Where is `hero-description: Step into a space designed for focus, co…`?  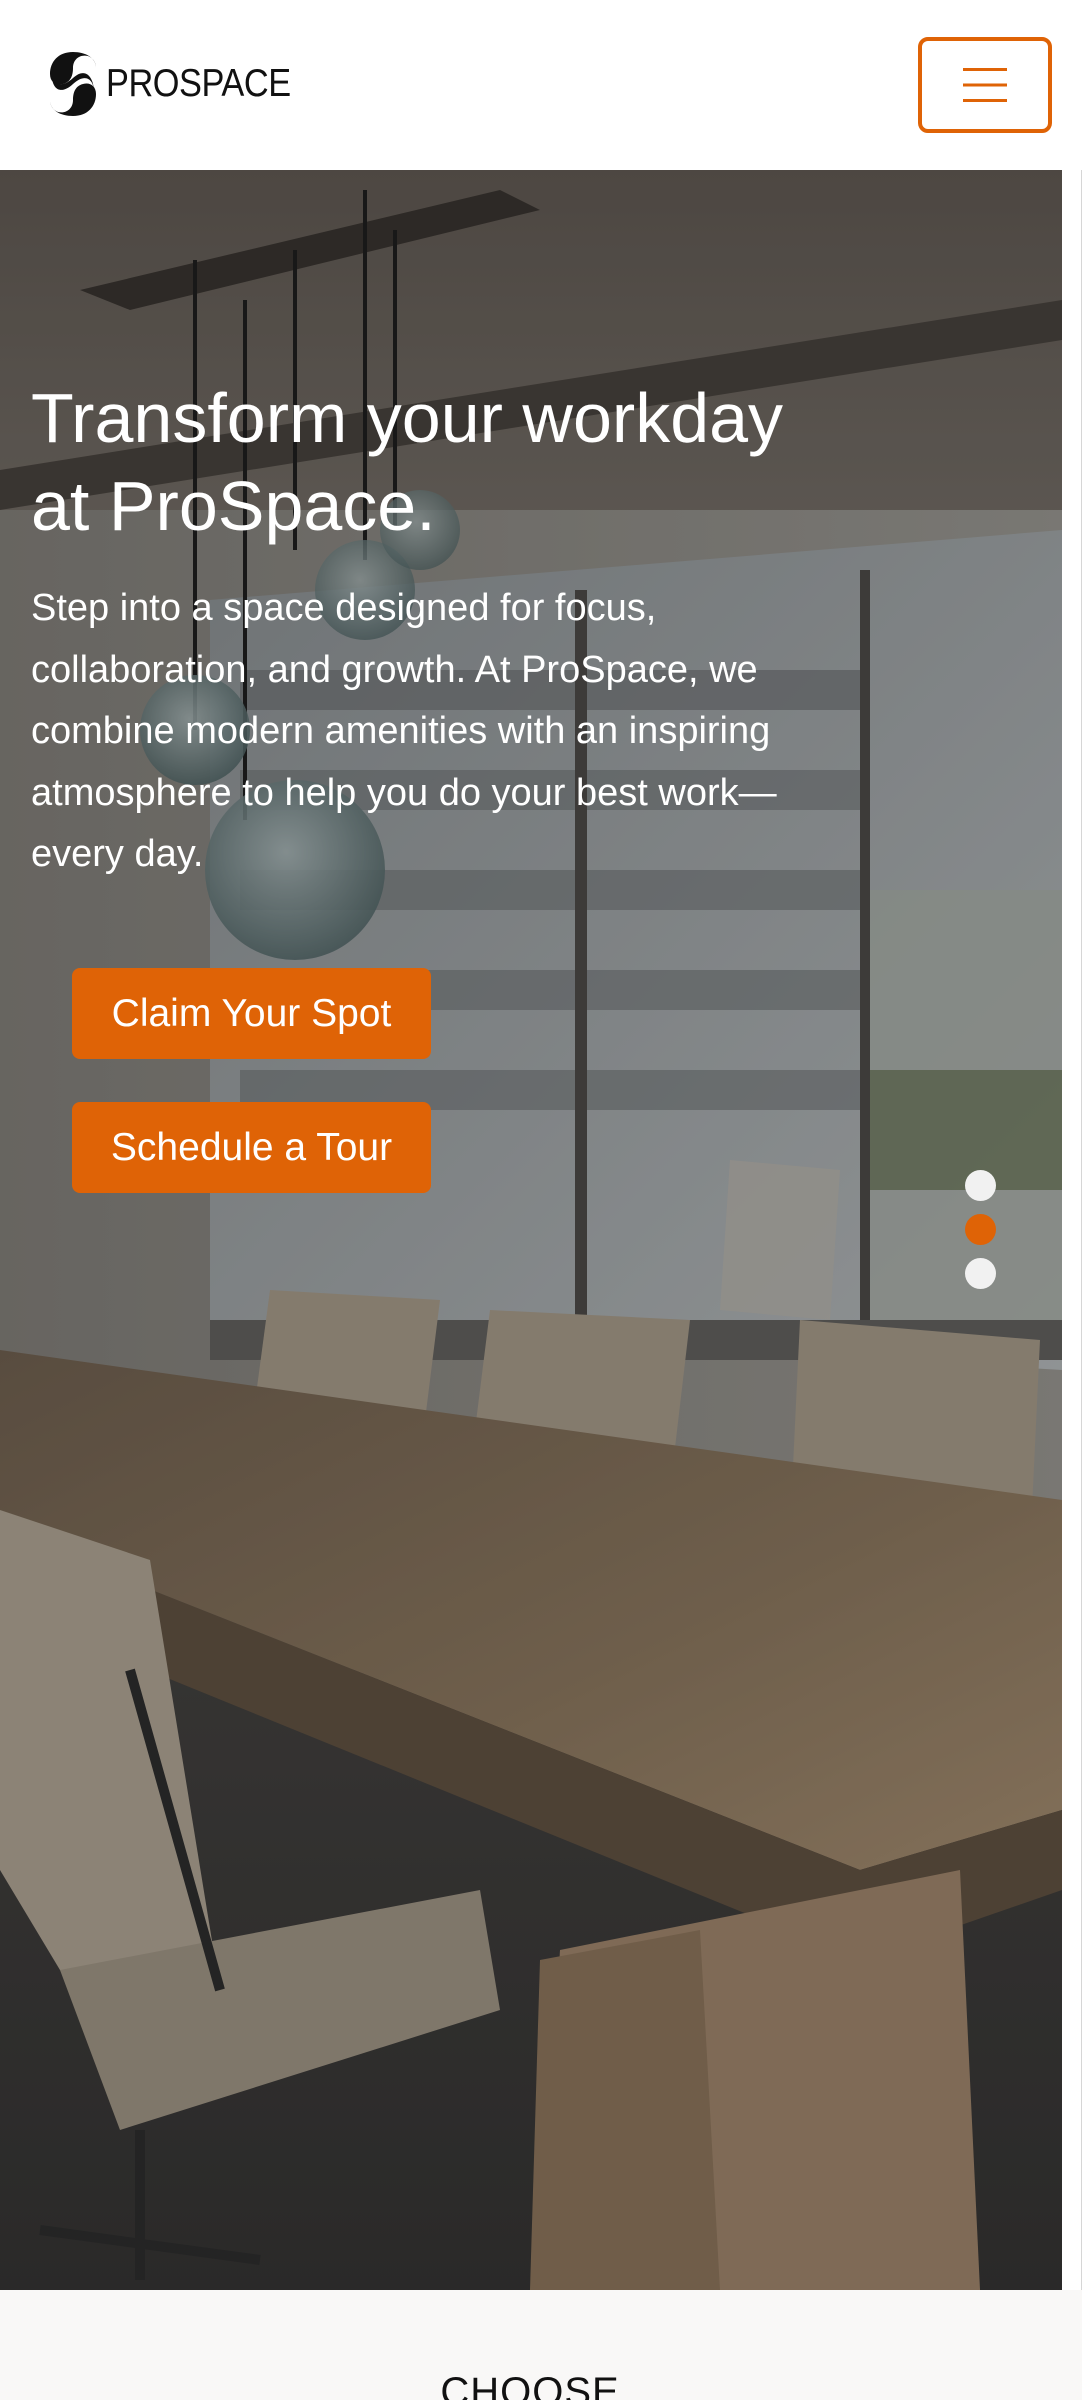
hero-description: Step into a space designed for focus, co… is located at coordinates (404, 731).